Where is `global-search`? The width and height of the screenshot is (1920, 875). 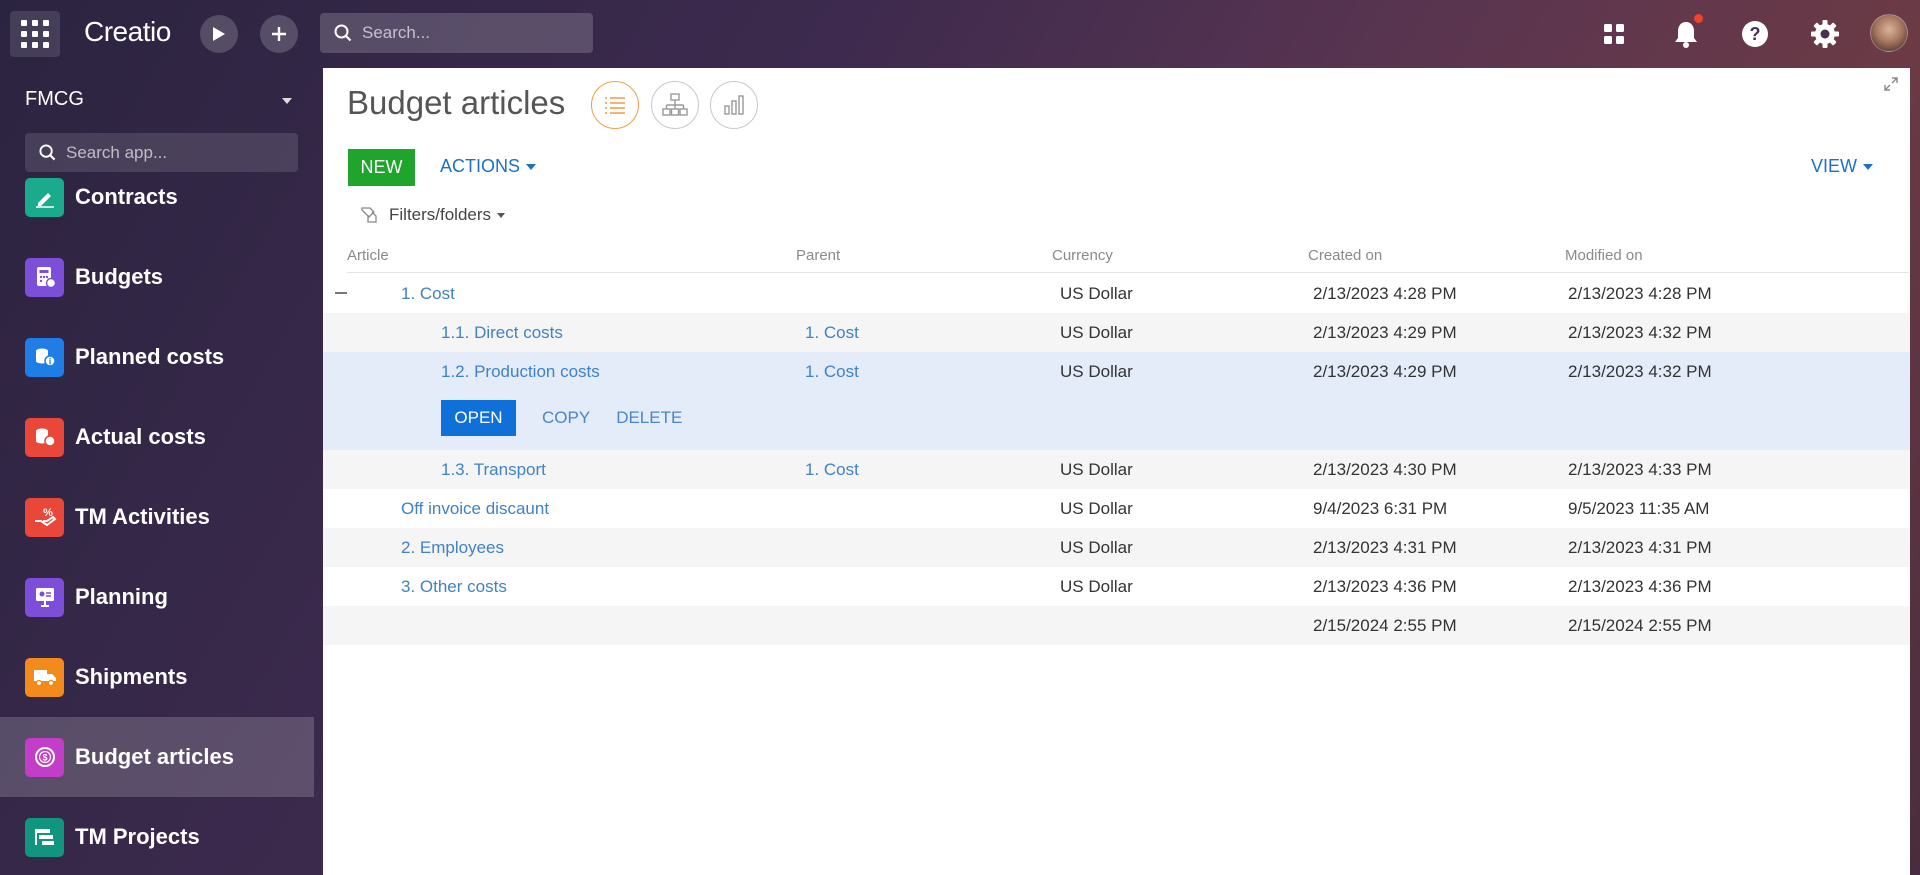
global-search is located at coordinates (456, 33).